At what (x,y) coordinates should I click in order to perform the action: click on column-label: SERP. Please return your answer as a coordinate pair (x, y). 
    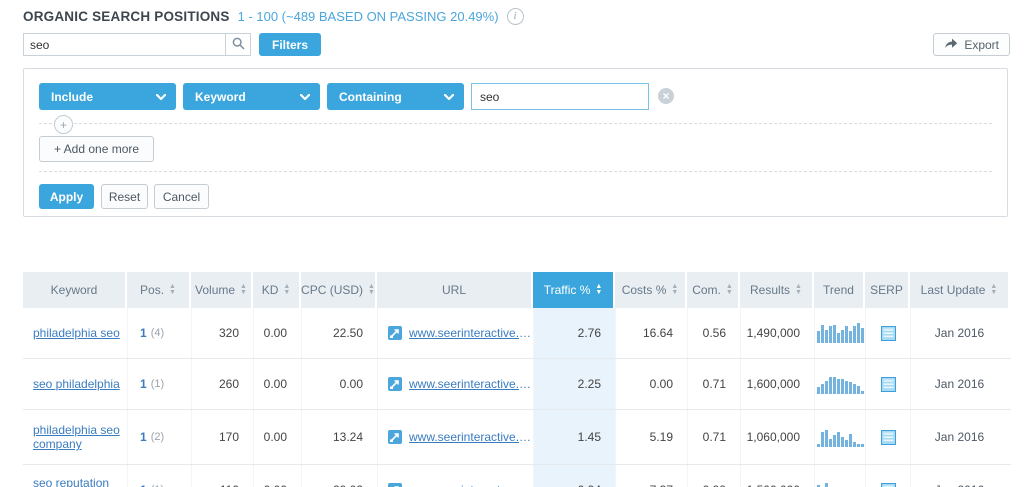
    Looking at the image, I should click on (886, 290).